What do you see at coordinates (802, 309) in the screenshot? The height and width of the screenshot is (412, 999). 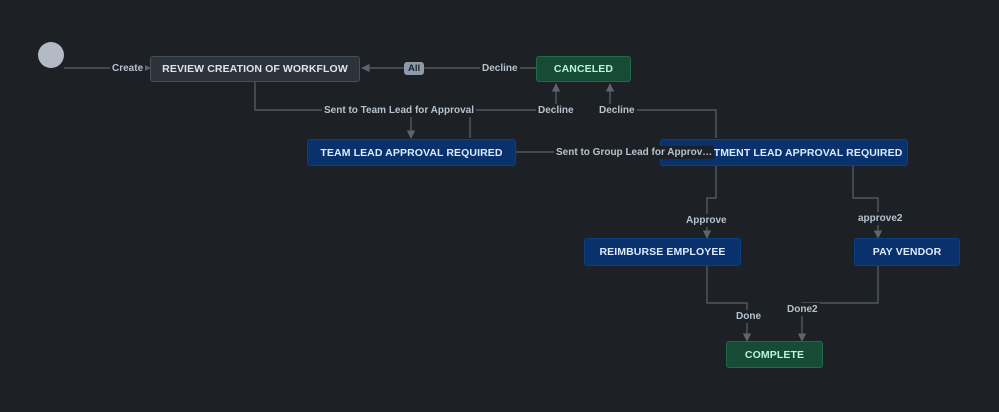 I see `transition-done2-label: Done2` at bounding box center [802, 309].